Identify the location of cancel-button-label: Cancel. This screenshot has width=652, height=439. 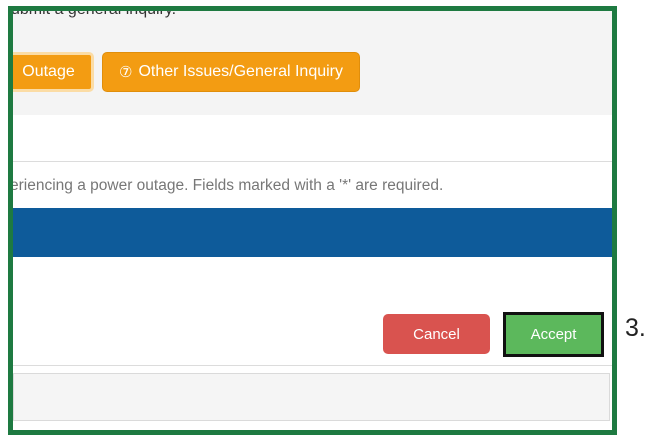
(436, 334).